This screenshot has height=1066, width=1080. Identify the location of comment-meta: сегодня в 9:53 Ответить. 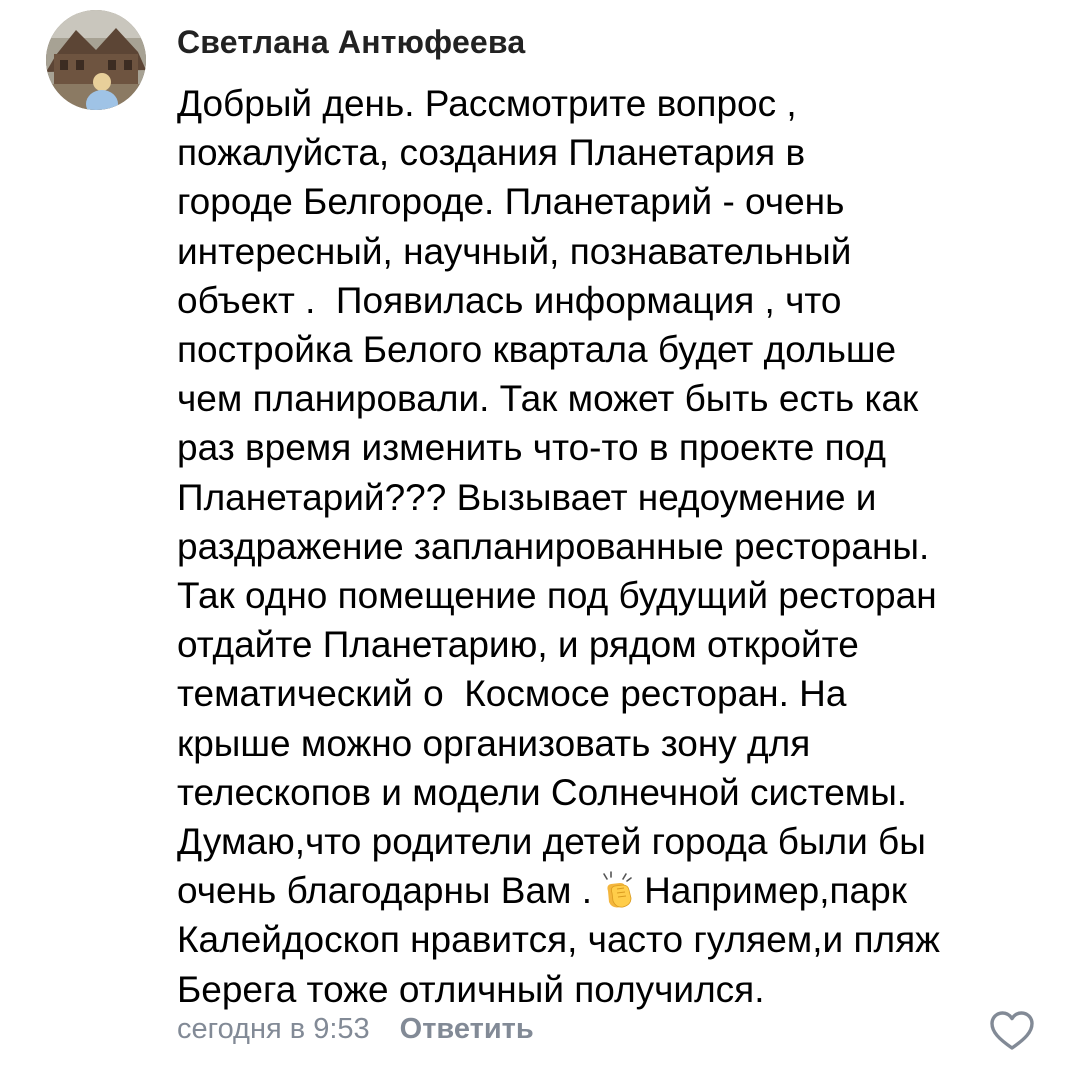
(355, 1029).